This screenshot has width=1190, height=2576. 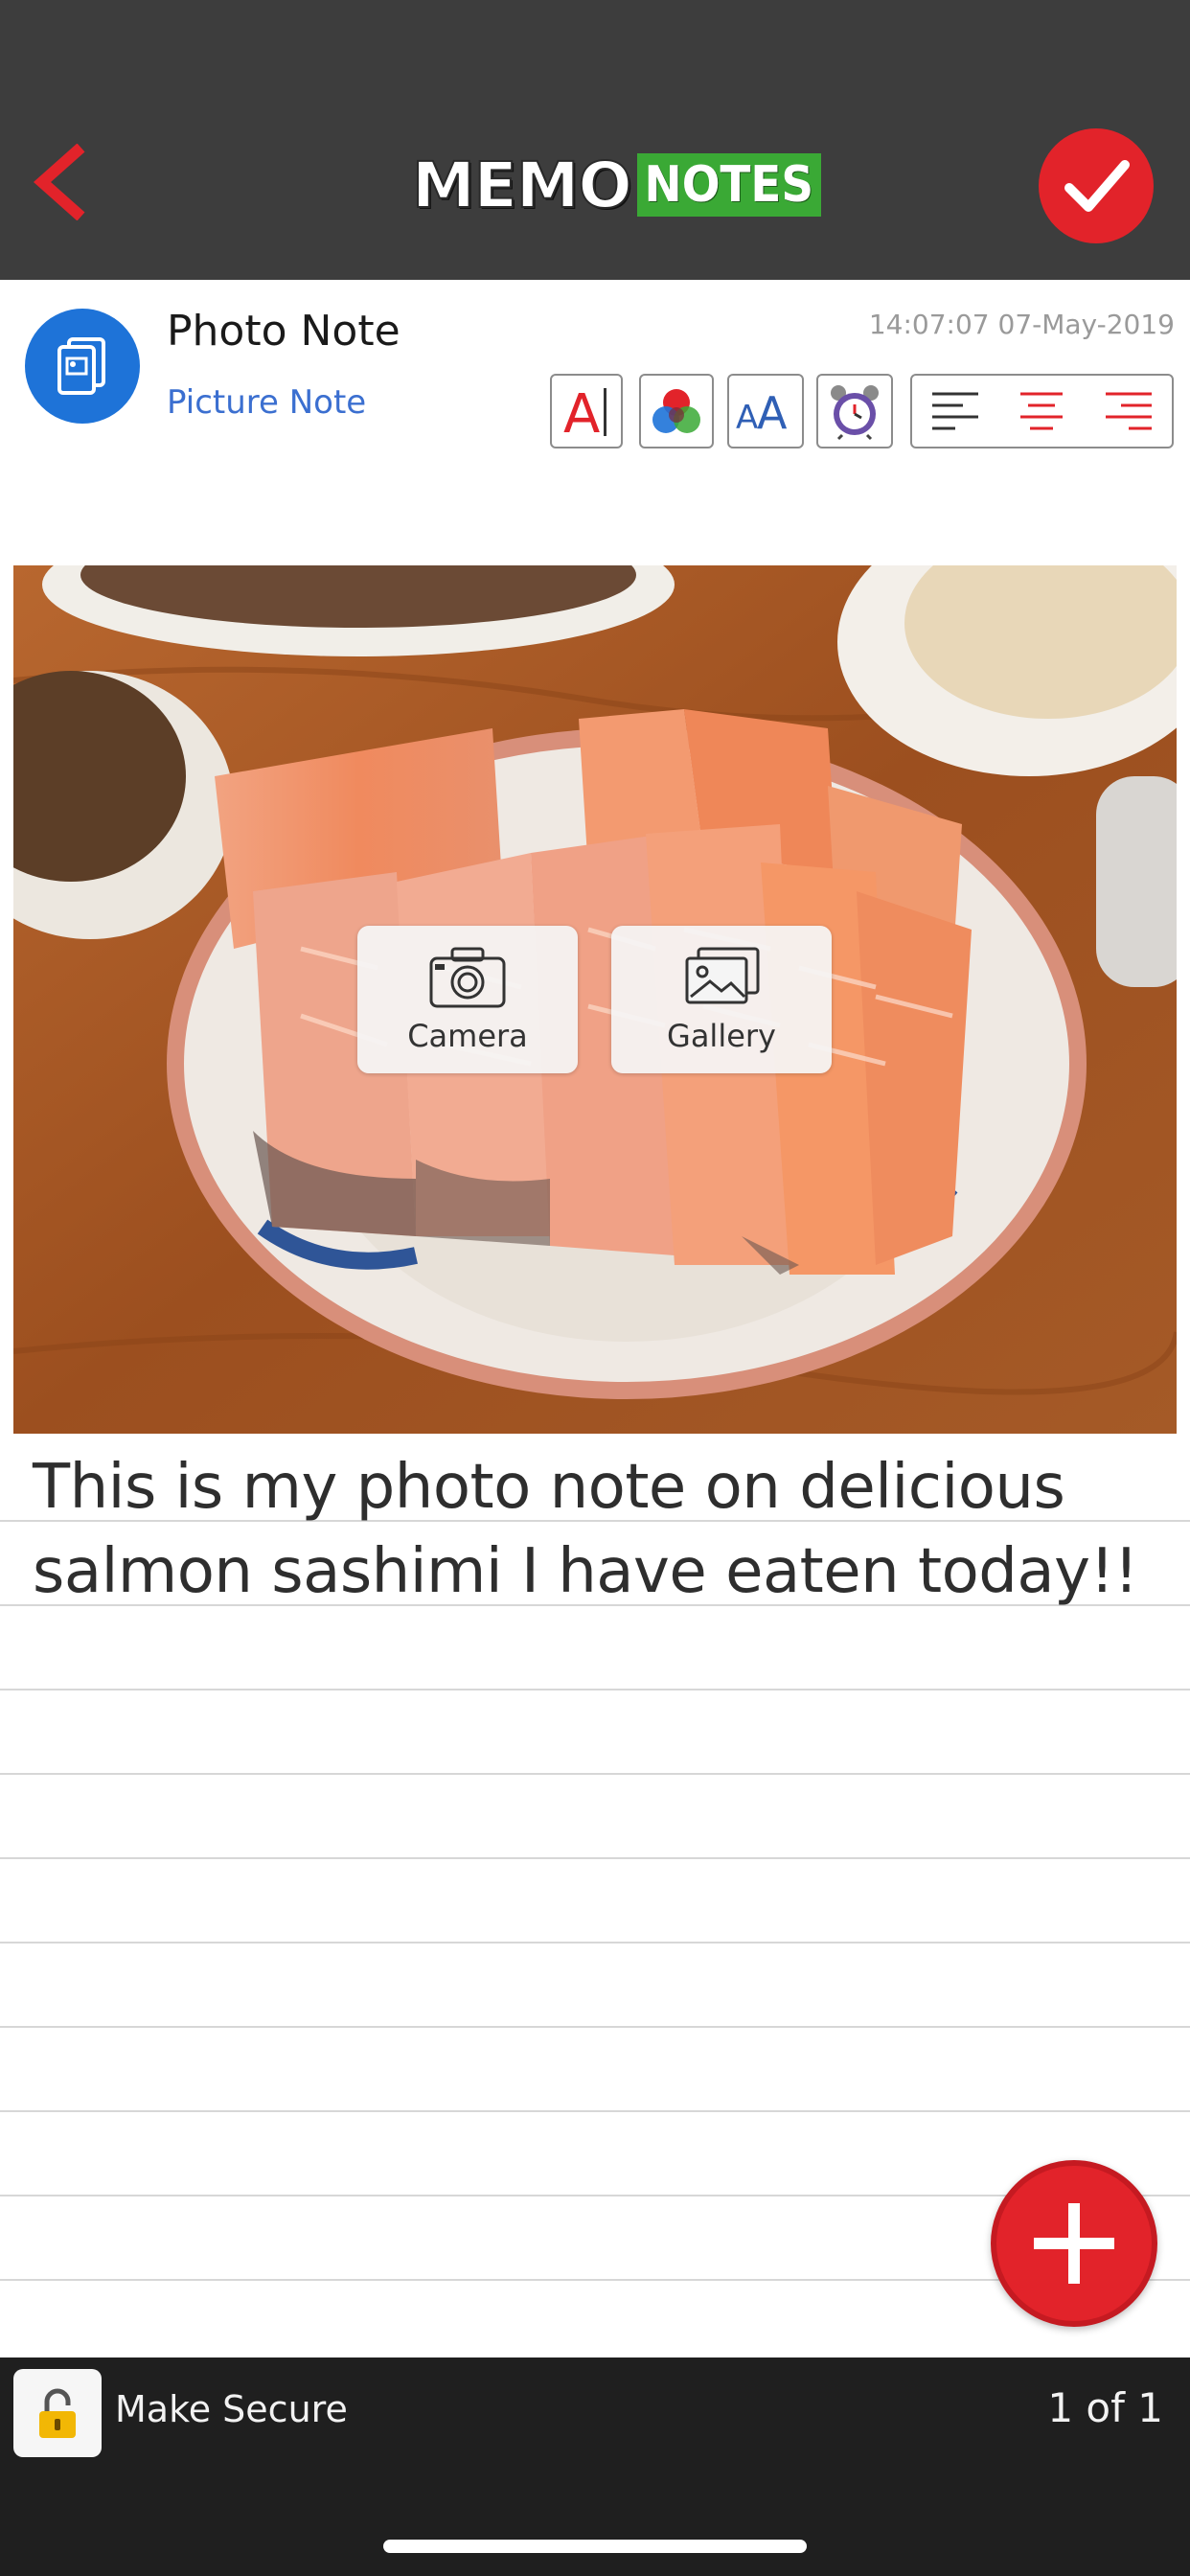 I want to click on chevron-left-icon, so click(x=59, y=182).